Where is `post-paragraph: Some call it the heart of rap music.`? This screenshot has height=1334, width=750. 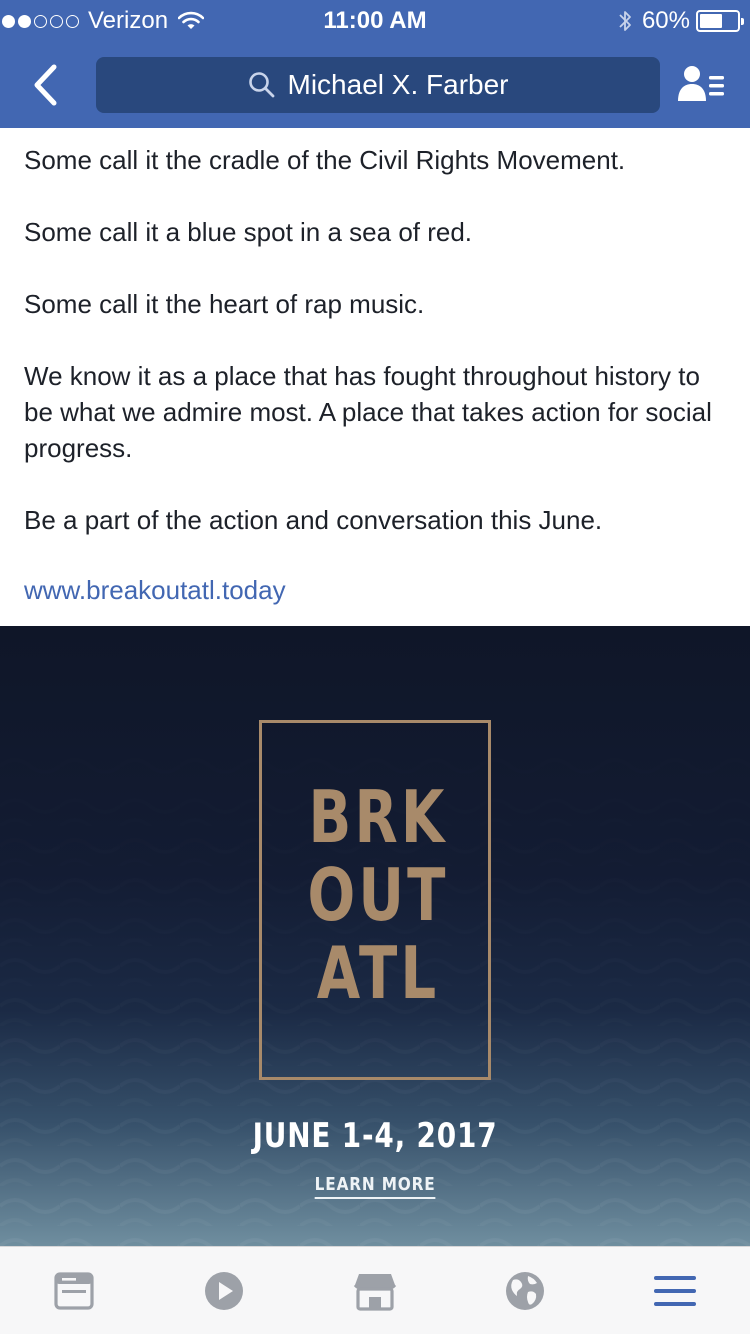
post-paragraph: Some call it the heart of rap music. is located at coordinates (224, 304).